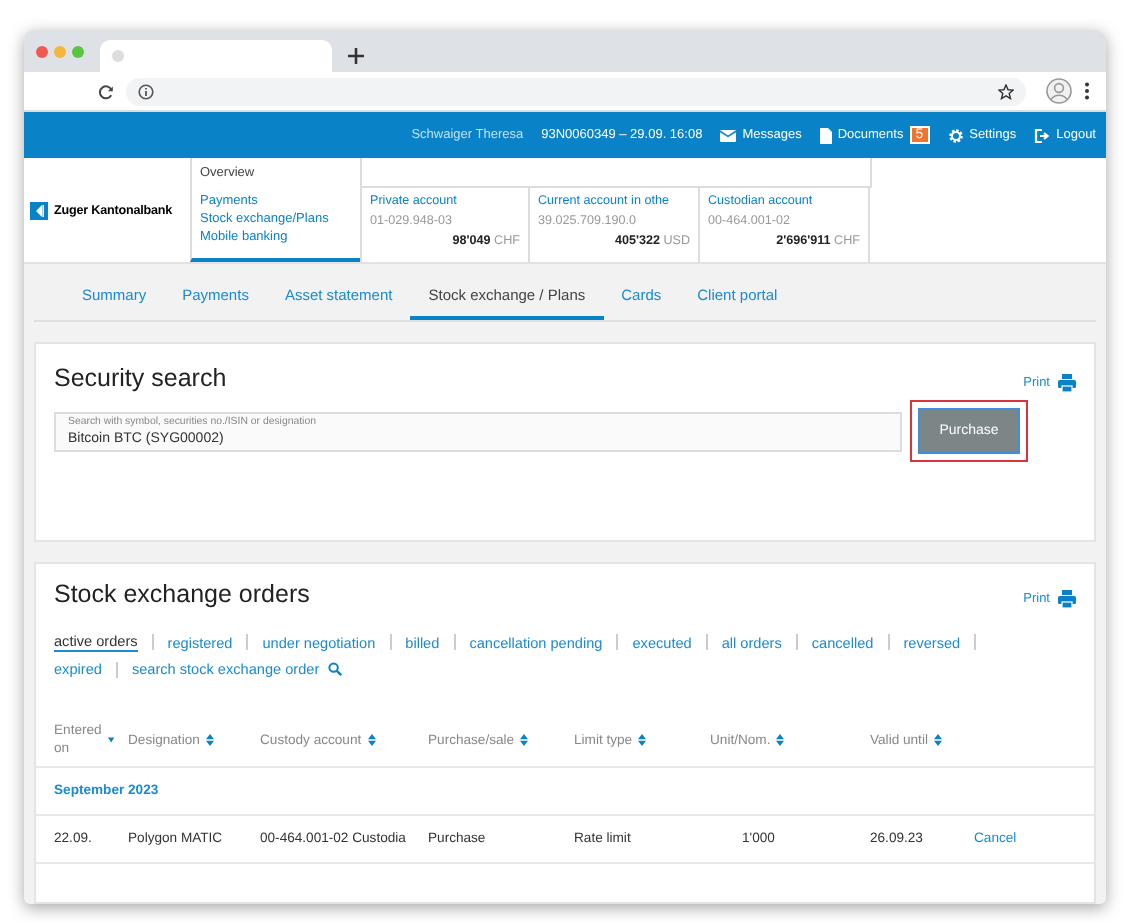  I want to click on bank-logo-icon, so click(39, 210).